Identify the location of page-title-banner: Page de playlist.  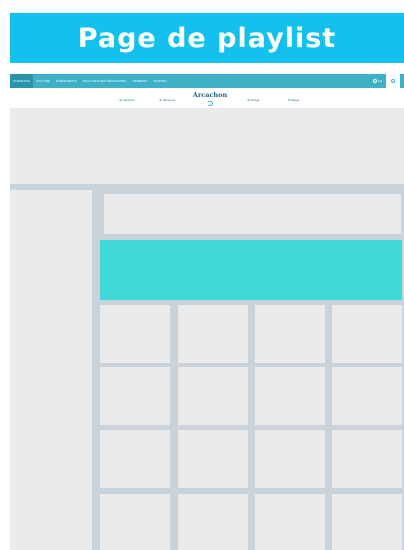
(207, 38).